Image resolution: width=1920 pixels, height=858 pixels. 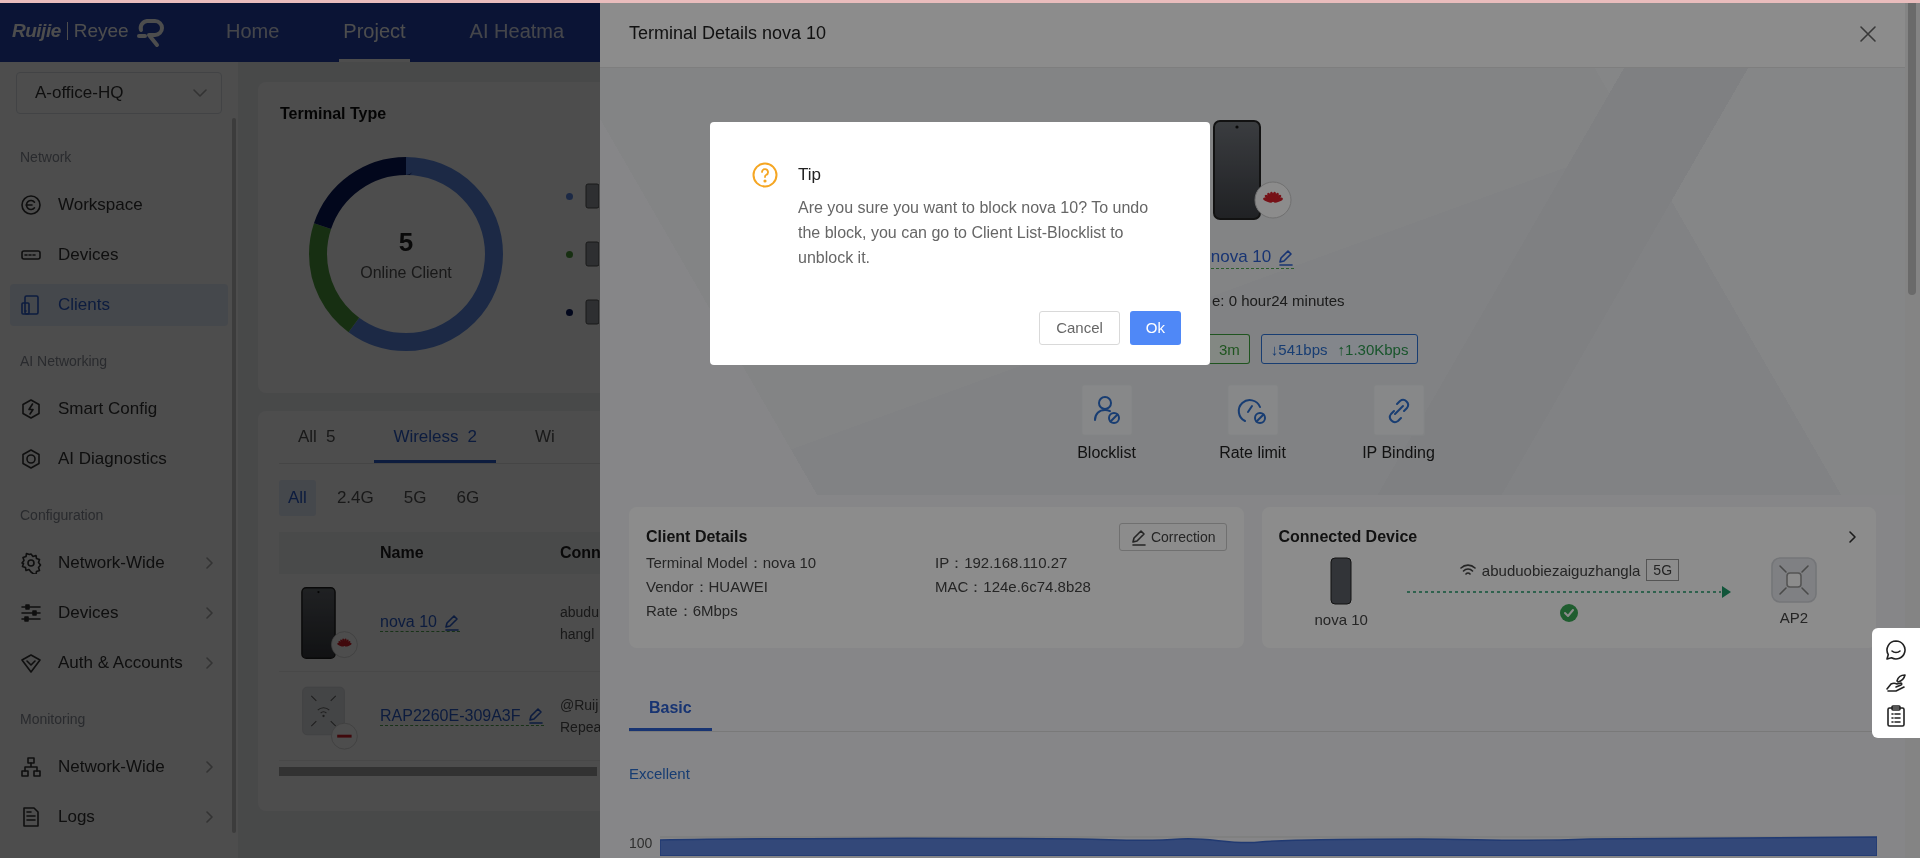 What do you see at coordinates (119, 459) in the screenshot?
I see `sidebar-item: AI Diagnostics` at bounding box center [119, 459].